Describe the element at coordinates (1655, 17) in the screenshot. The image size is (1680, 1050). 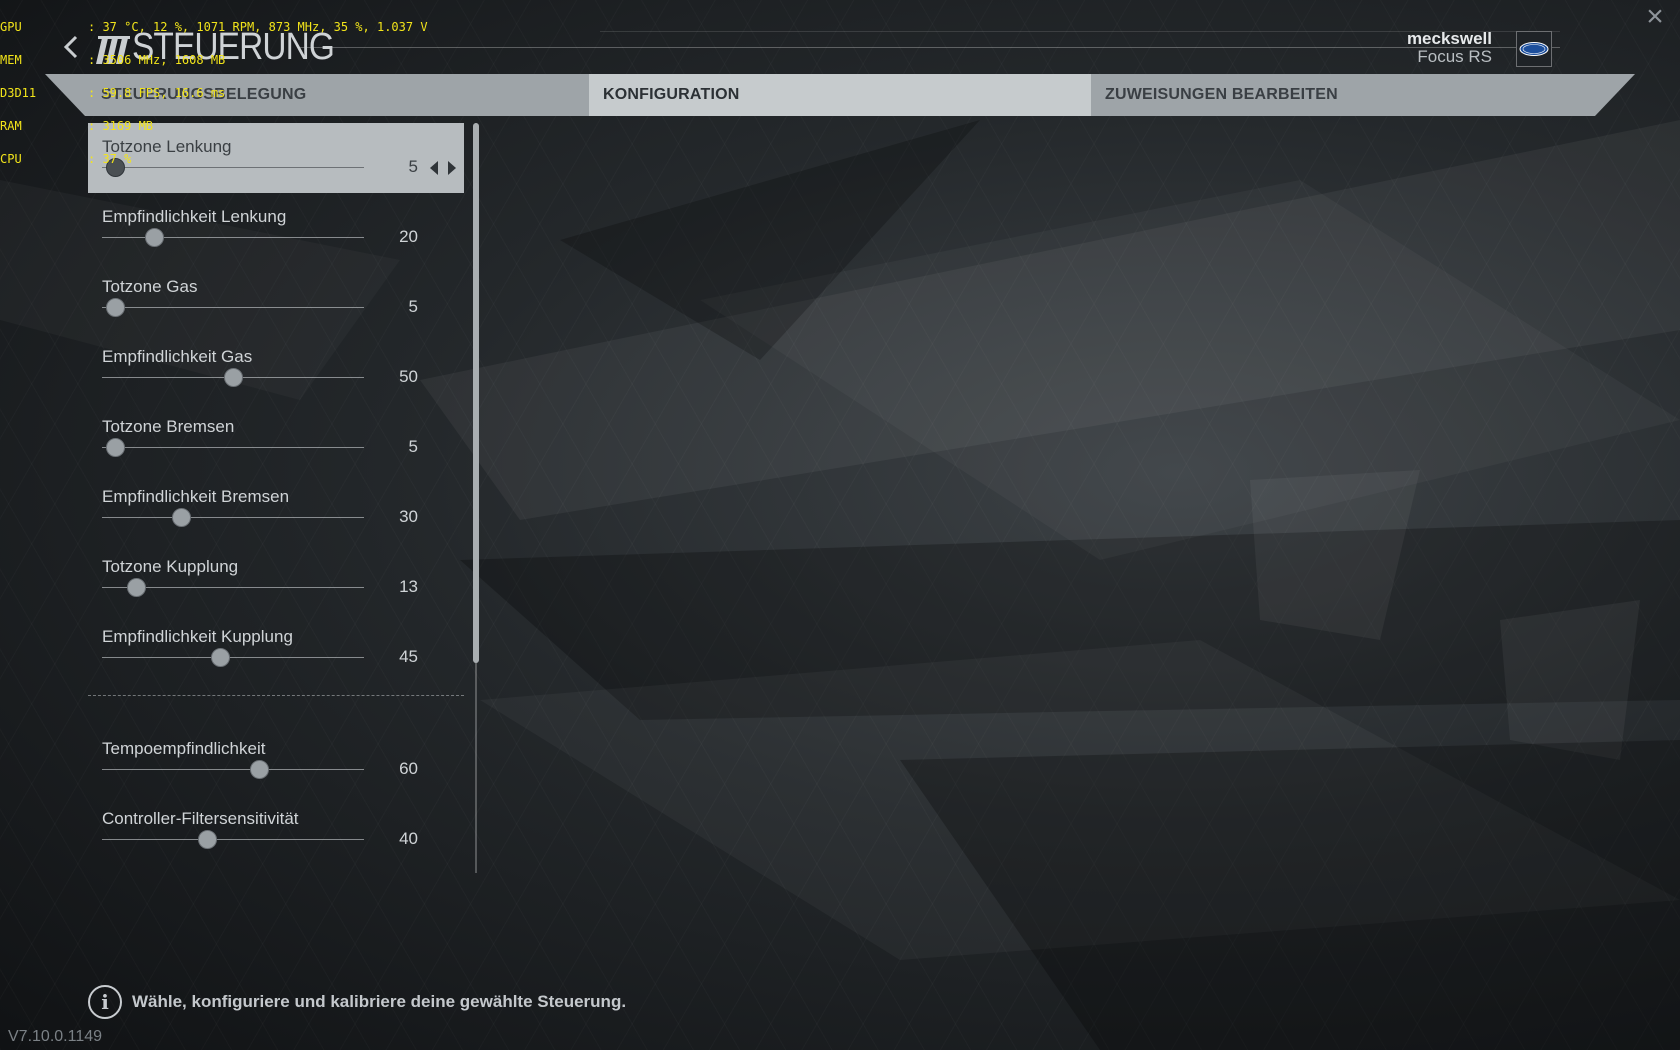
I see `close-icon: ×` at that location.